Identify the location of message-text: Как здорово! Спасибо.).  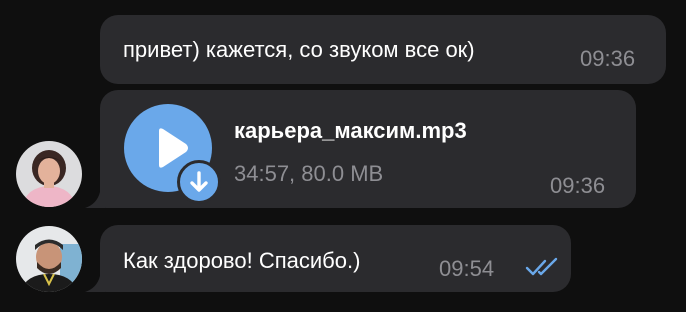
(242, 260).